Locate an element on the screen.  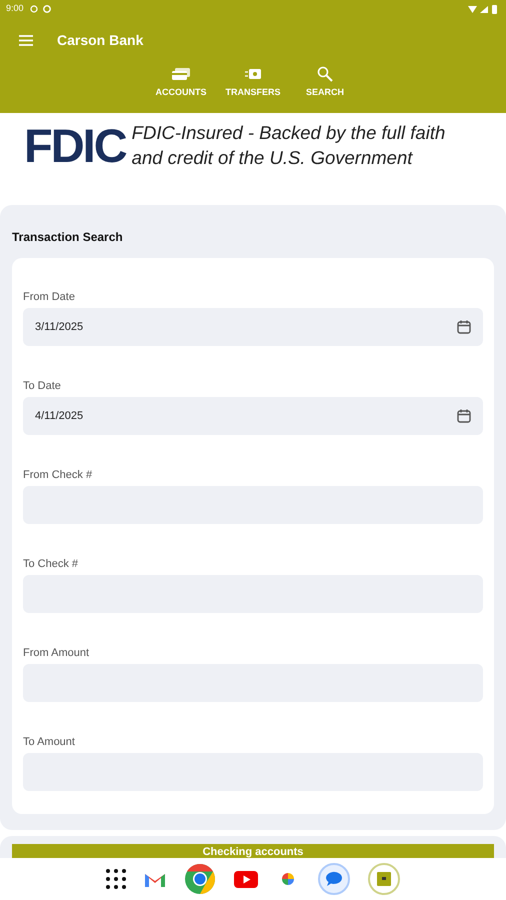
app-icon is located at coordinates (384, 879).